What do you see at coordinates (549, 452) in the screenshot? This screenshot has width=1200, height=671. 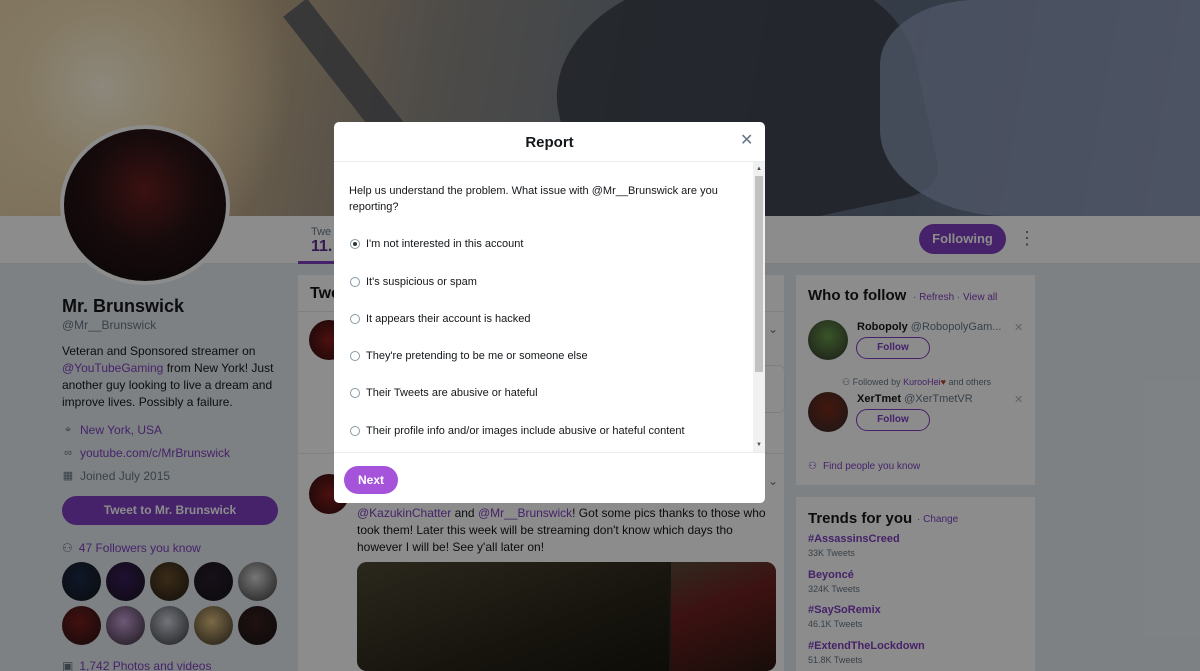 I see `divider` at bounding box center [549, 452].